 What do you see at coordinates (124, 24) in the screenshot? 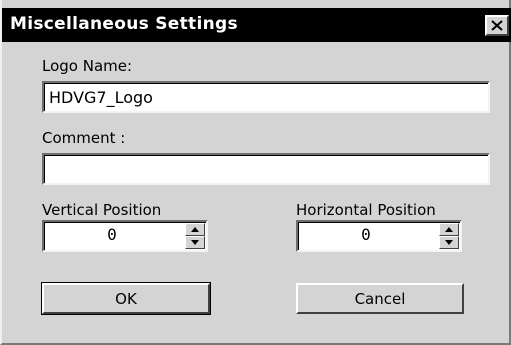
I see `window-title: Miscellaneous Settings` at bounding box center [124, 24].